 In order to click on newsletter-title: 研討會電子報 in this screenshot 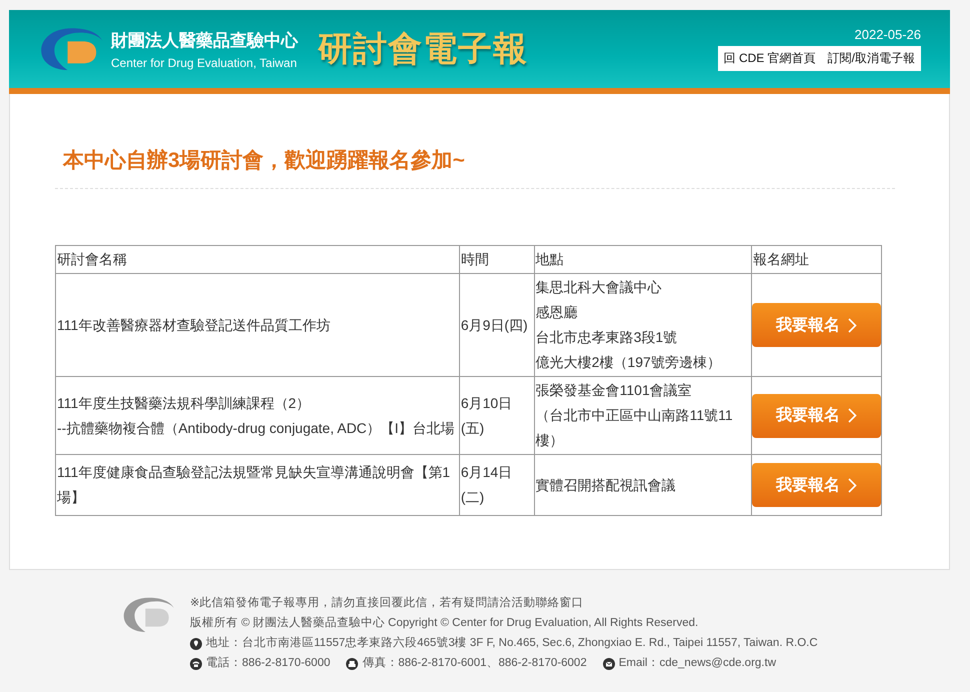, I will do `click(423, 49)`.